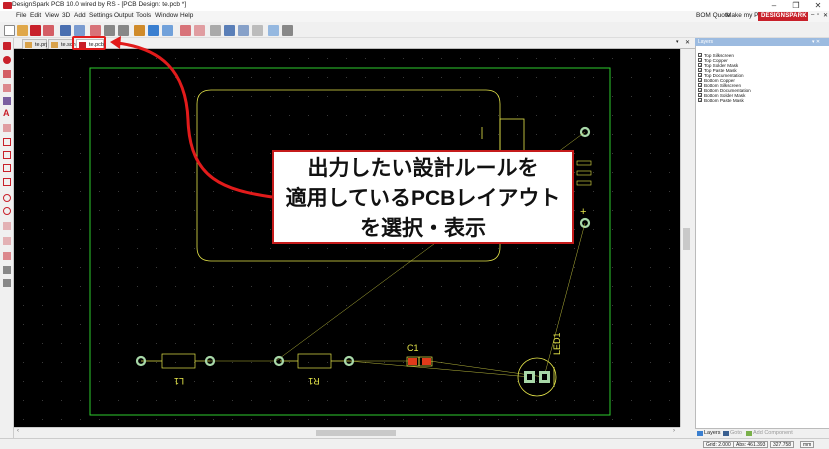 The image size is (829, 449). I want to click on goto-tab-icon, so click(726, 433).